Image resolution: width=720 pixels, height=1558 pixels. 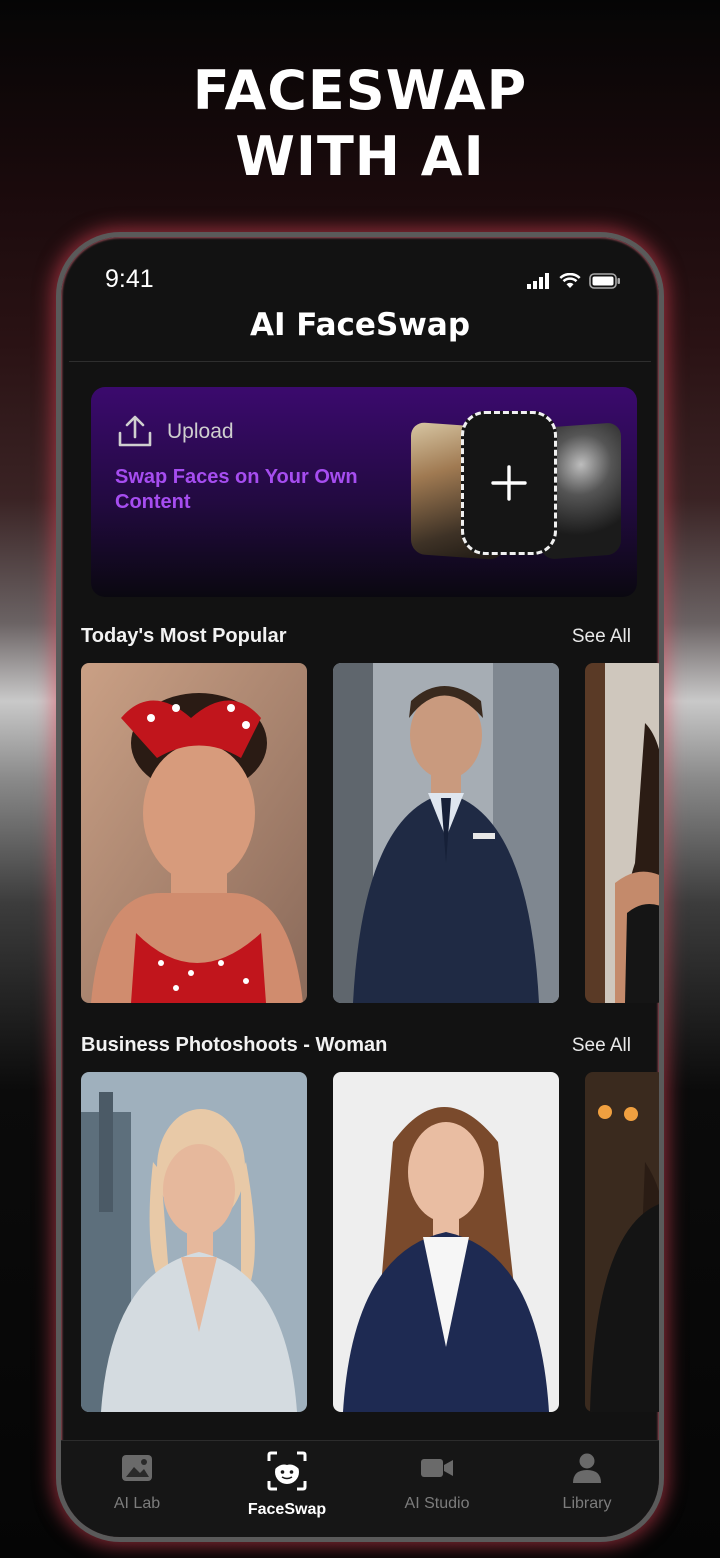 What do you see at coordinates (437, 1503) in the screenshot?
I see `tab-label: AI Studio` at bounding box center [437, 1503].